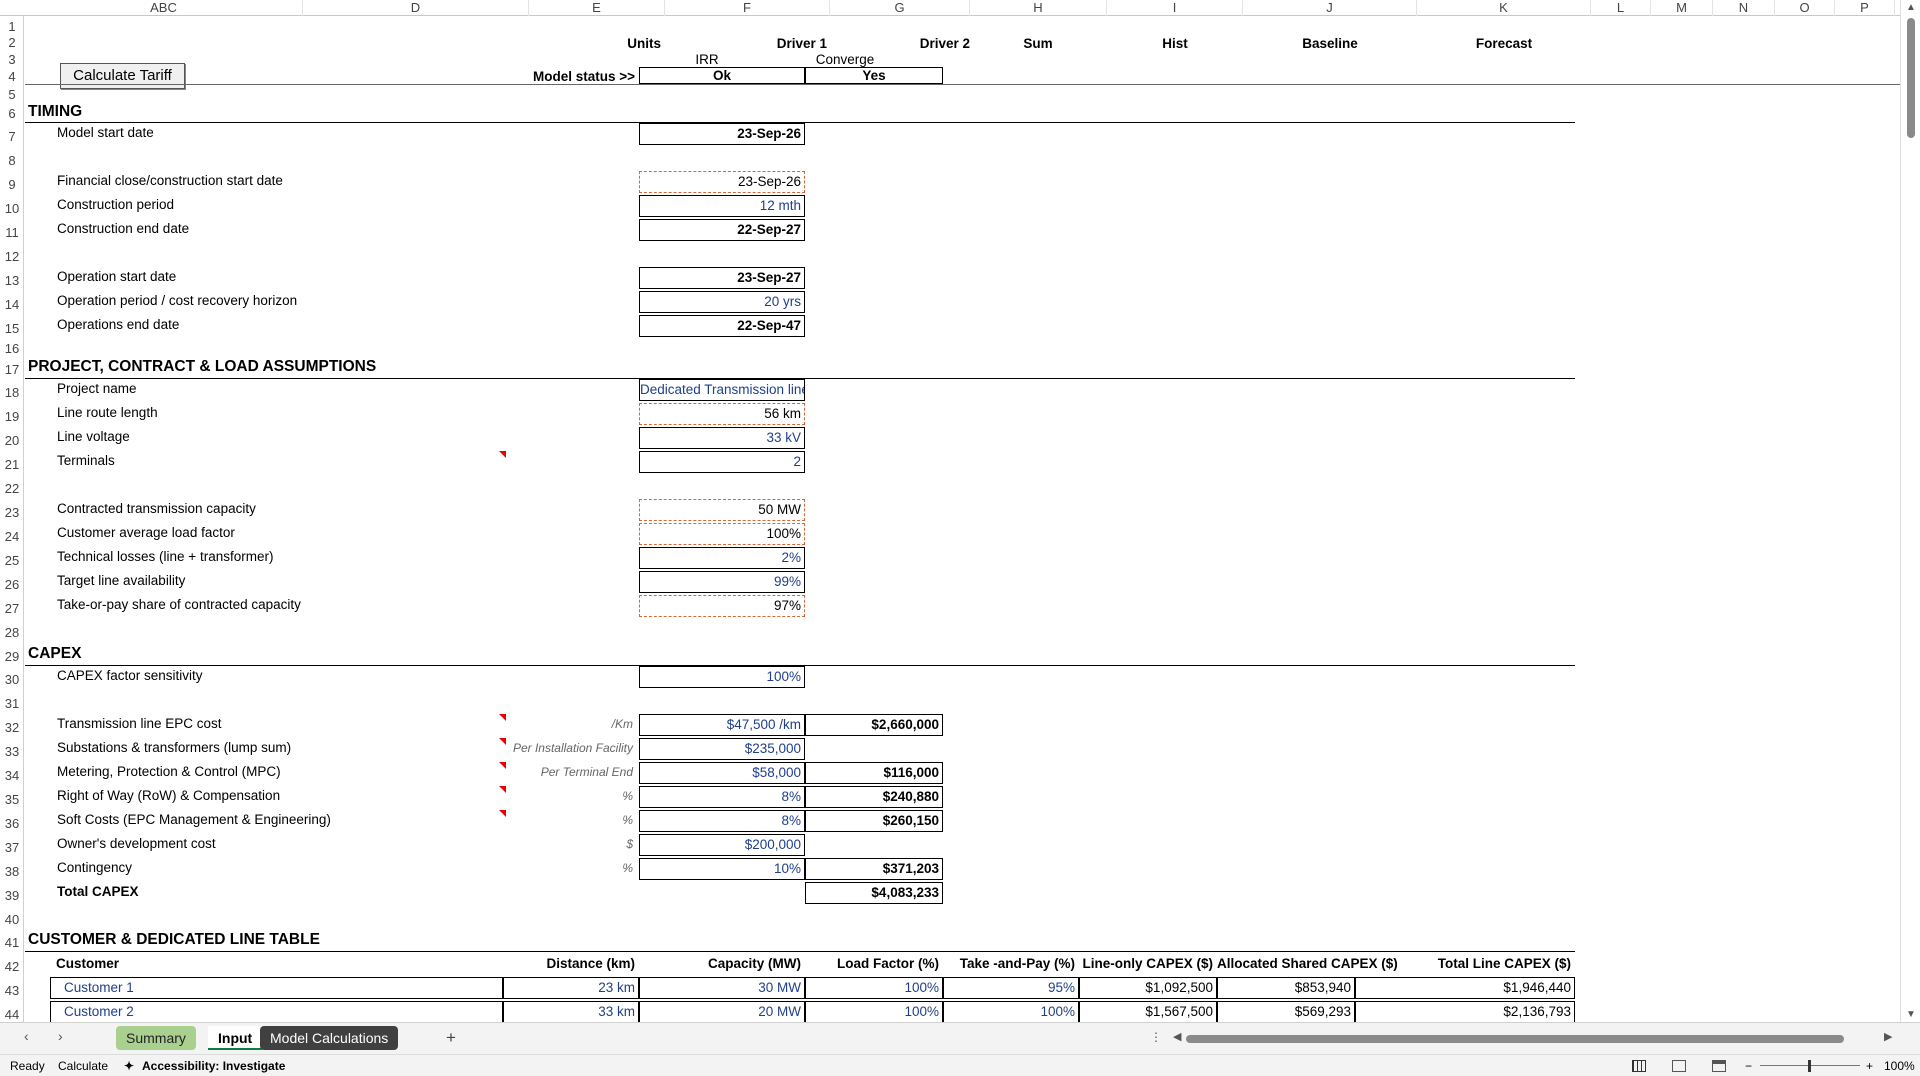 This screenshot has width=1920, height=1076. Describe the element at coordinates (722, 845) in the screenshot. I see `capex-input-cell: $200,000` at that location.